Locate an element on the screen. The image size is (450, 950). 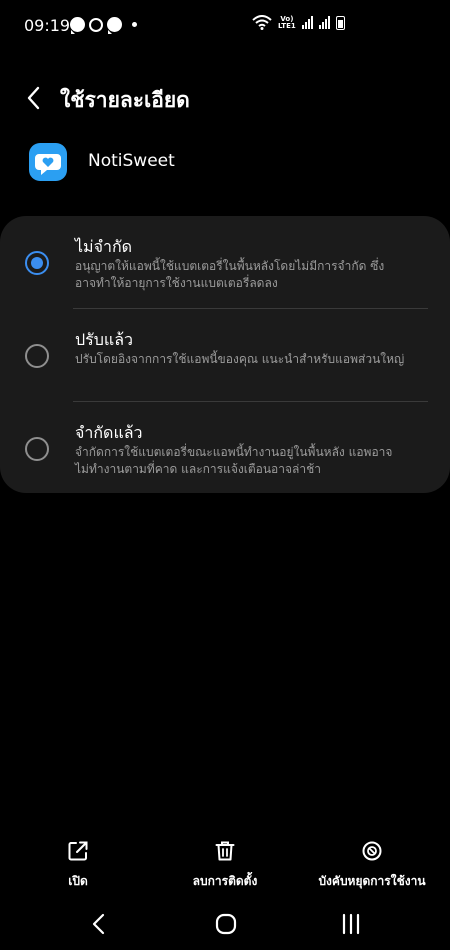
chevron-left-icon is located at coordinates (33, 98).